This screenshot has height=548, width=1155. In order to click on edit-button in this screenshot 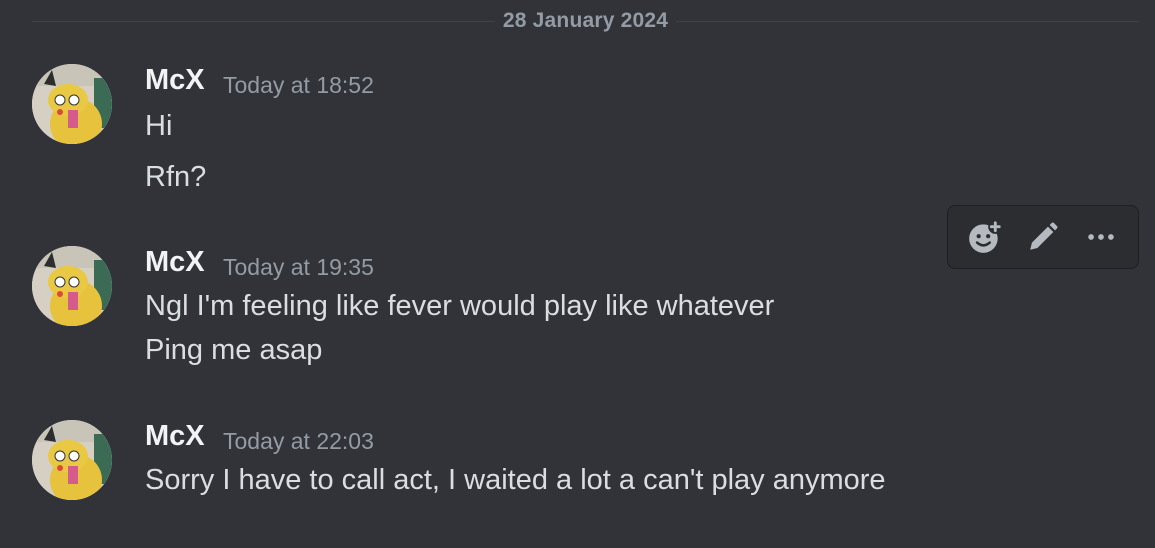, I will do `click(1043, 237)`.